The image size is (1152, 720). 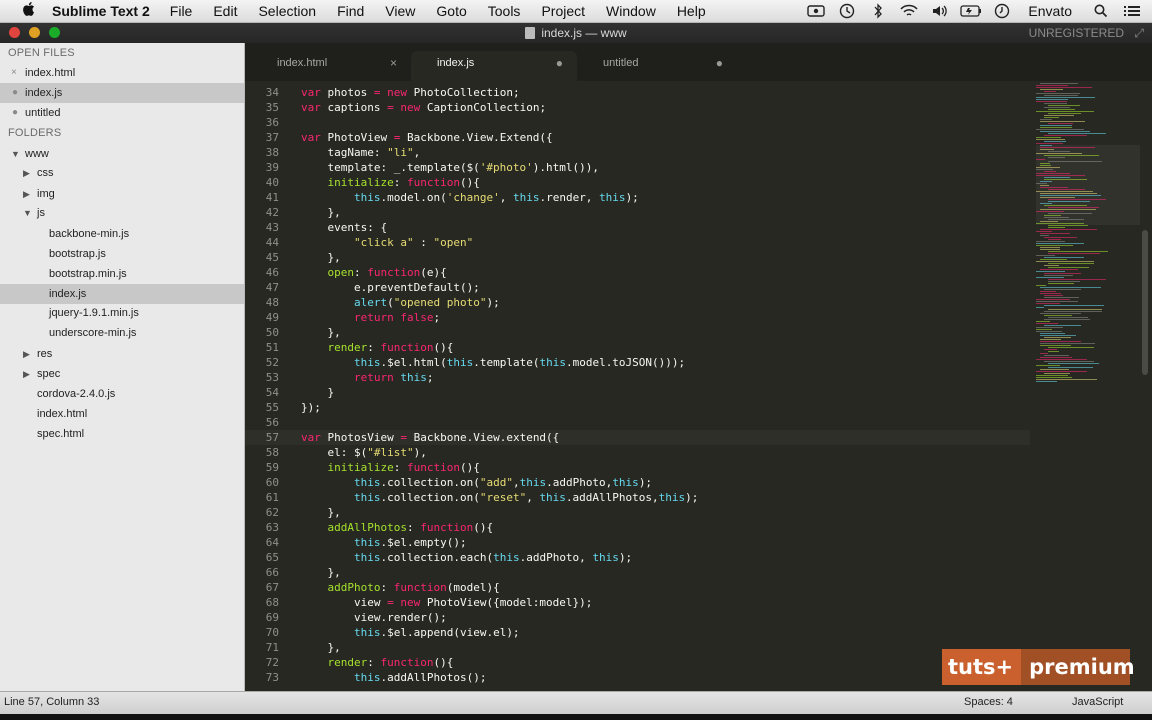 I want to click on indentation-setting: Spaces: 4, so click(x=988, y=702).